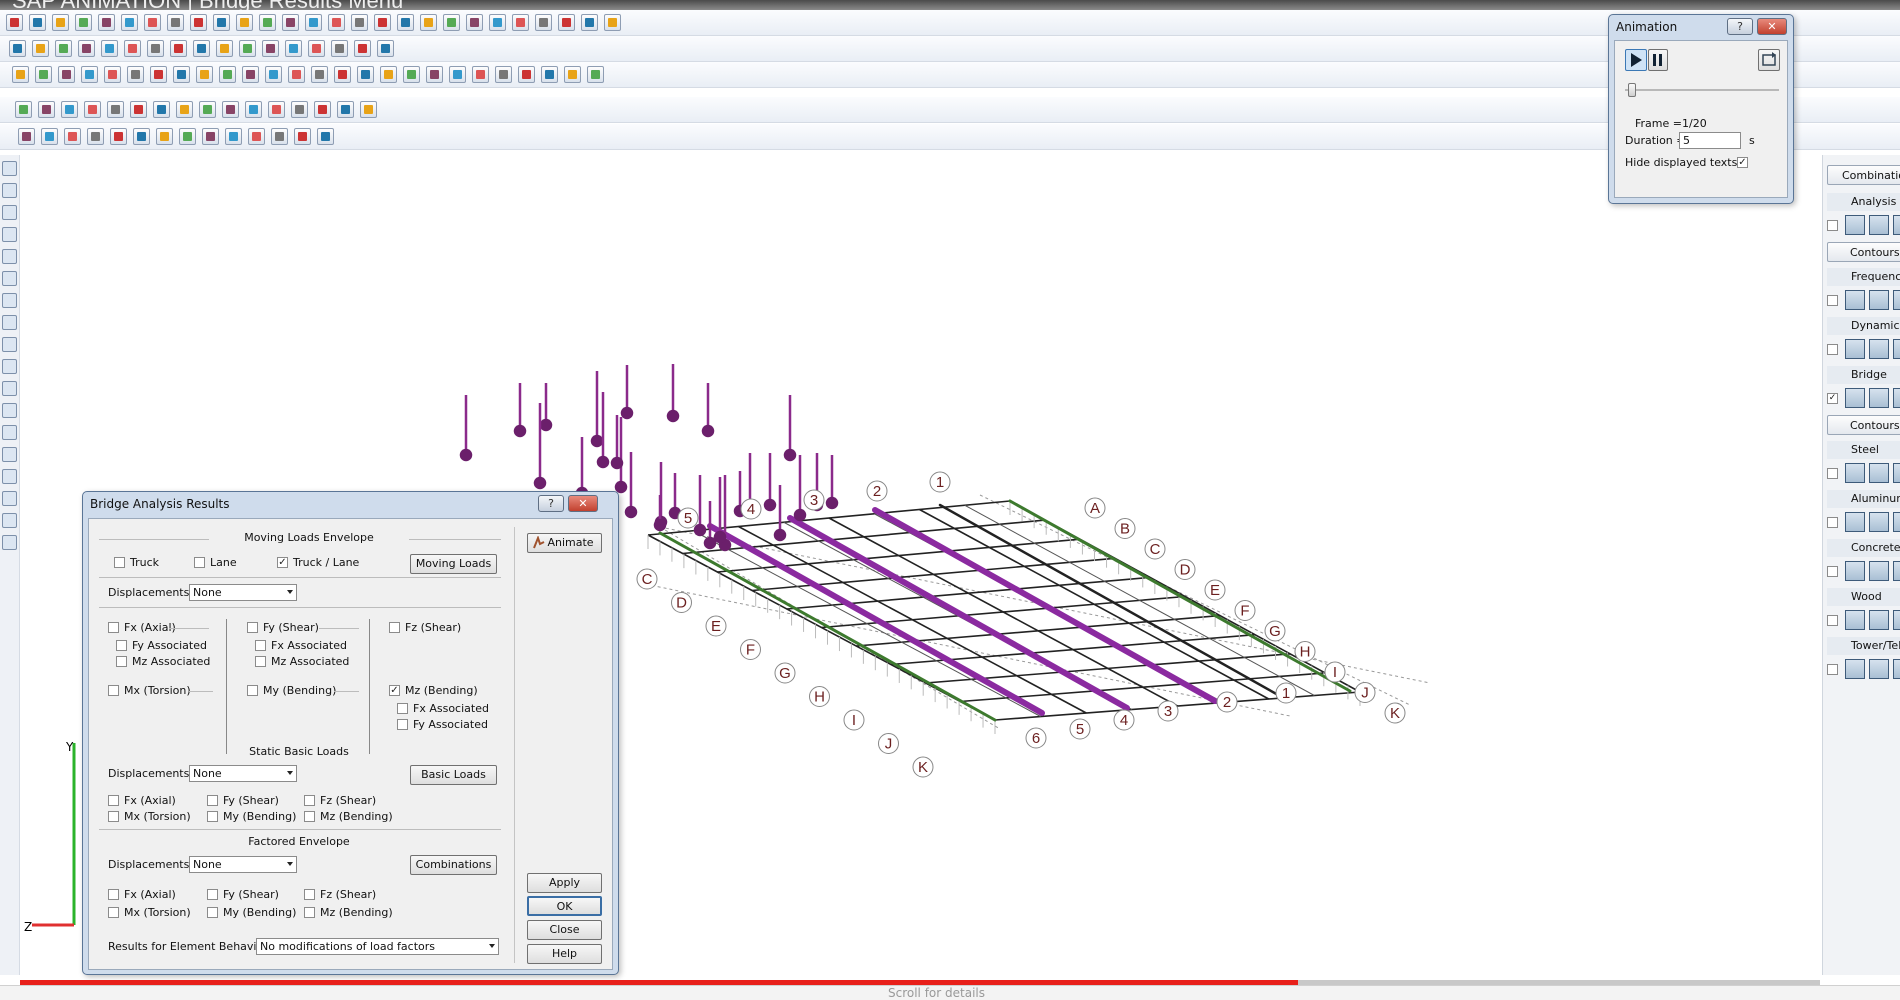 The image size is (1900, 1000). What do you see at coordinates (92, 109) in the screenshot?
I see `shear-icon` at bounding box center [92, 109].